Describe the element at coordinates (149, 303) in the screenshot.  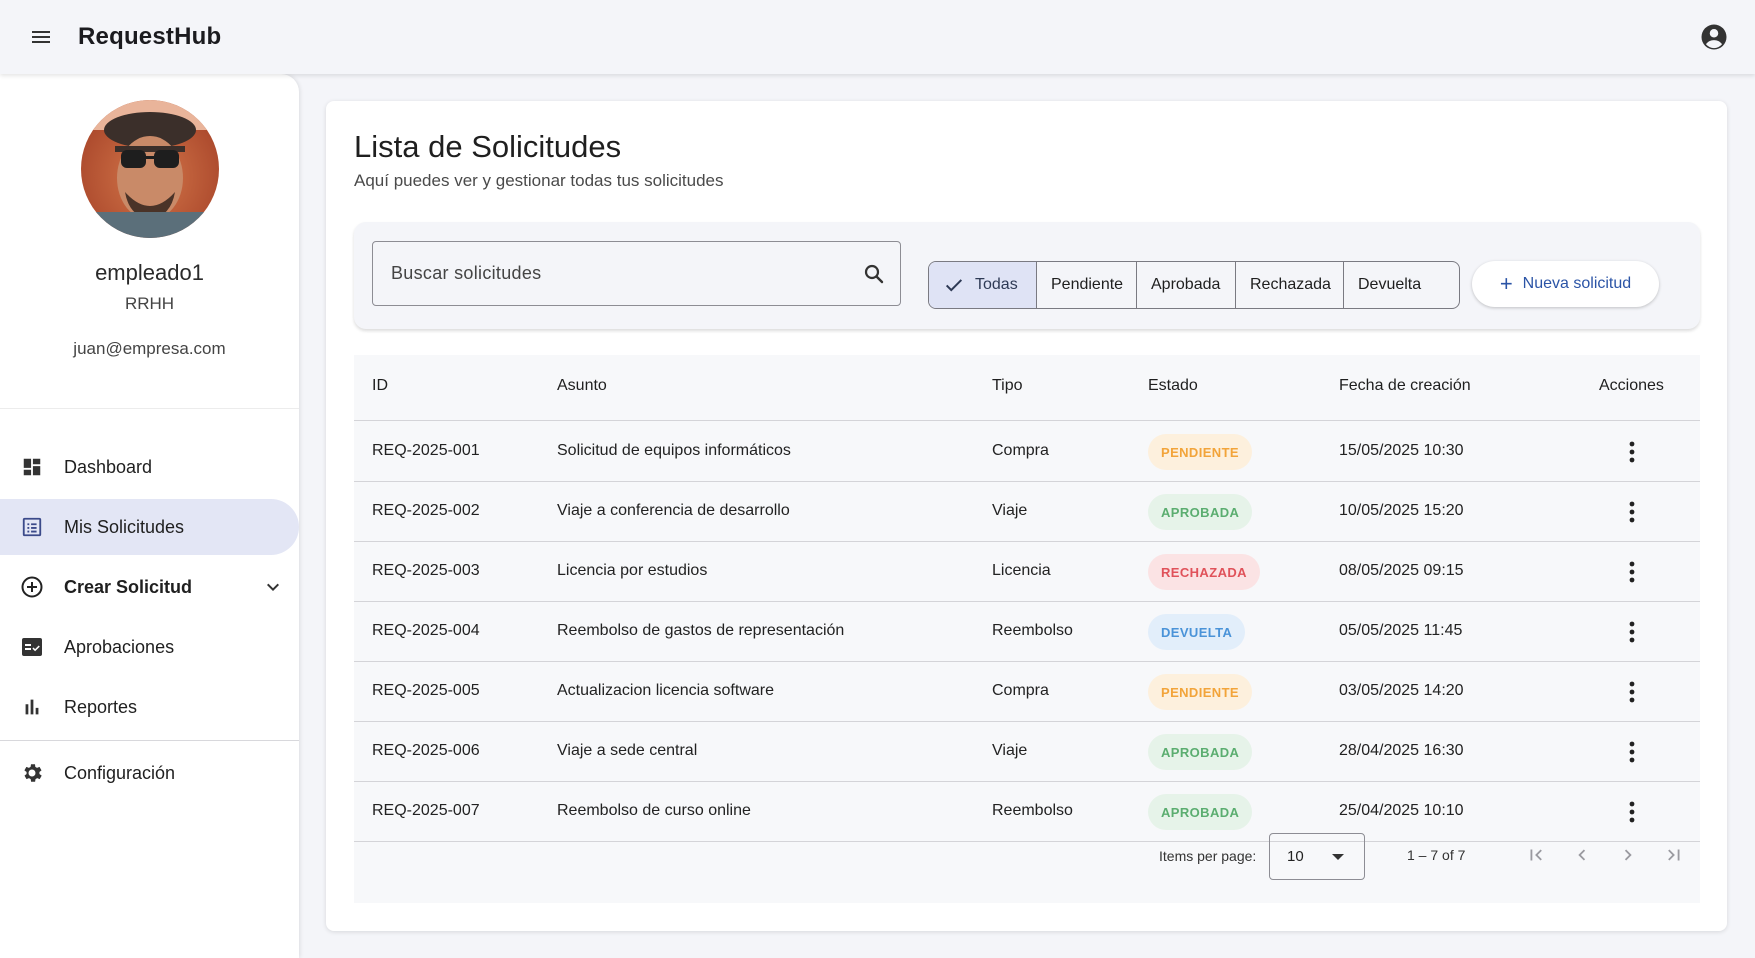
I see `user-department: RRHH` at that location.